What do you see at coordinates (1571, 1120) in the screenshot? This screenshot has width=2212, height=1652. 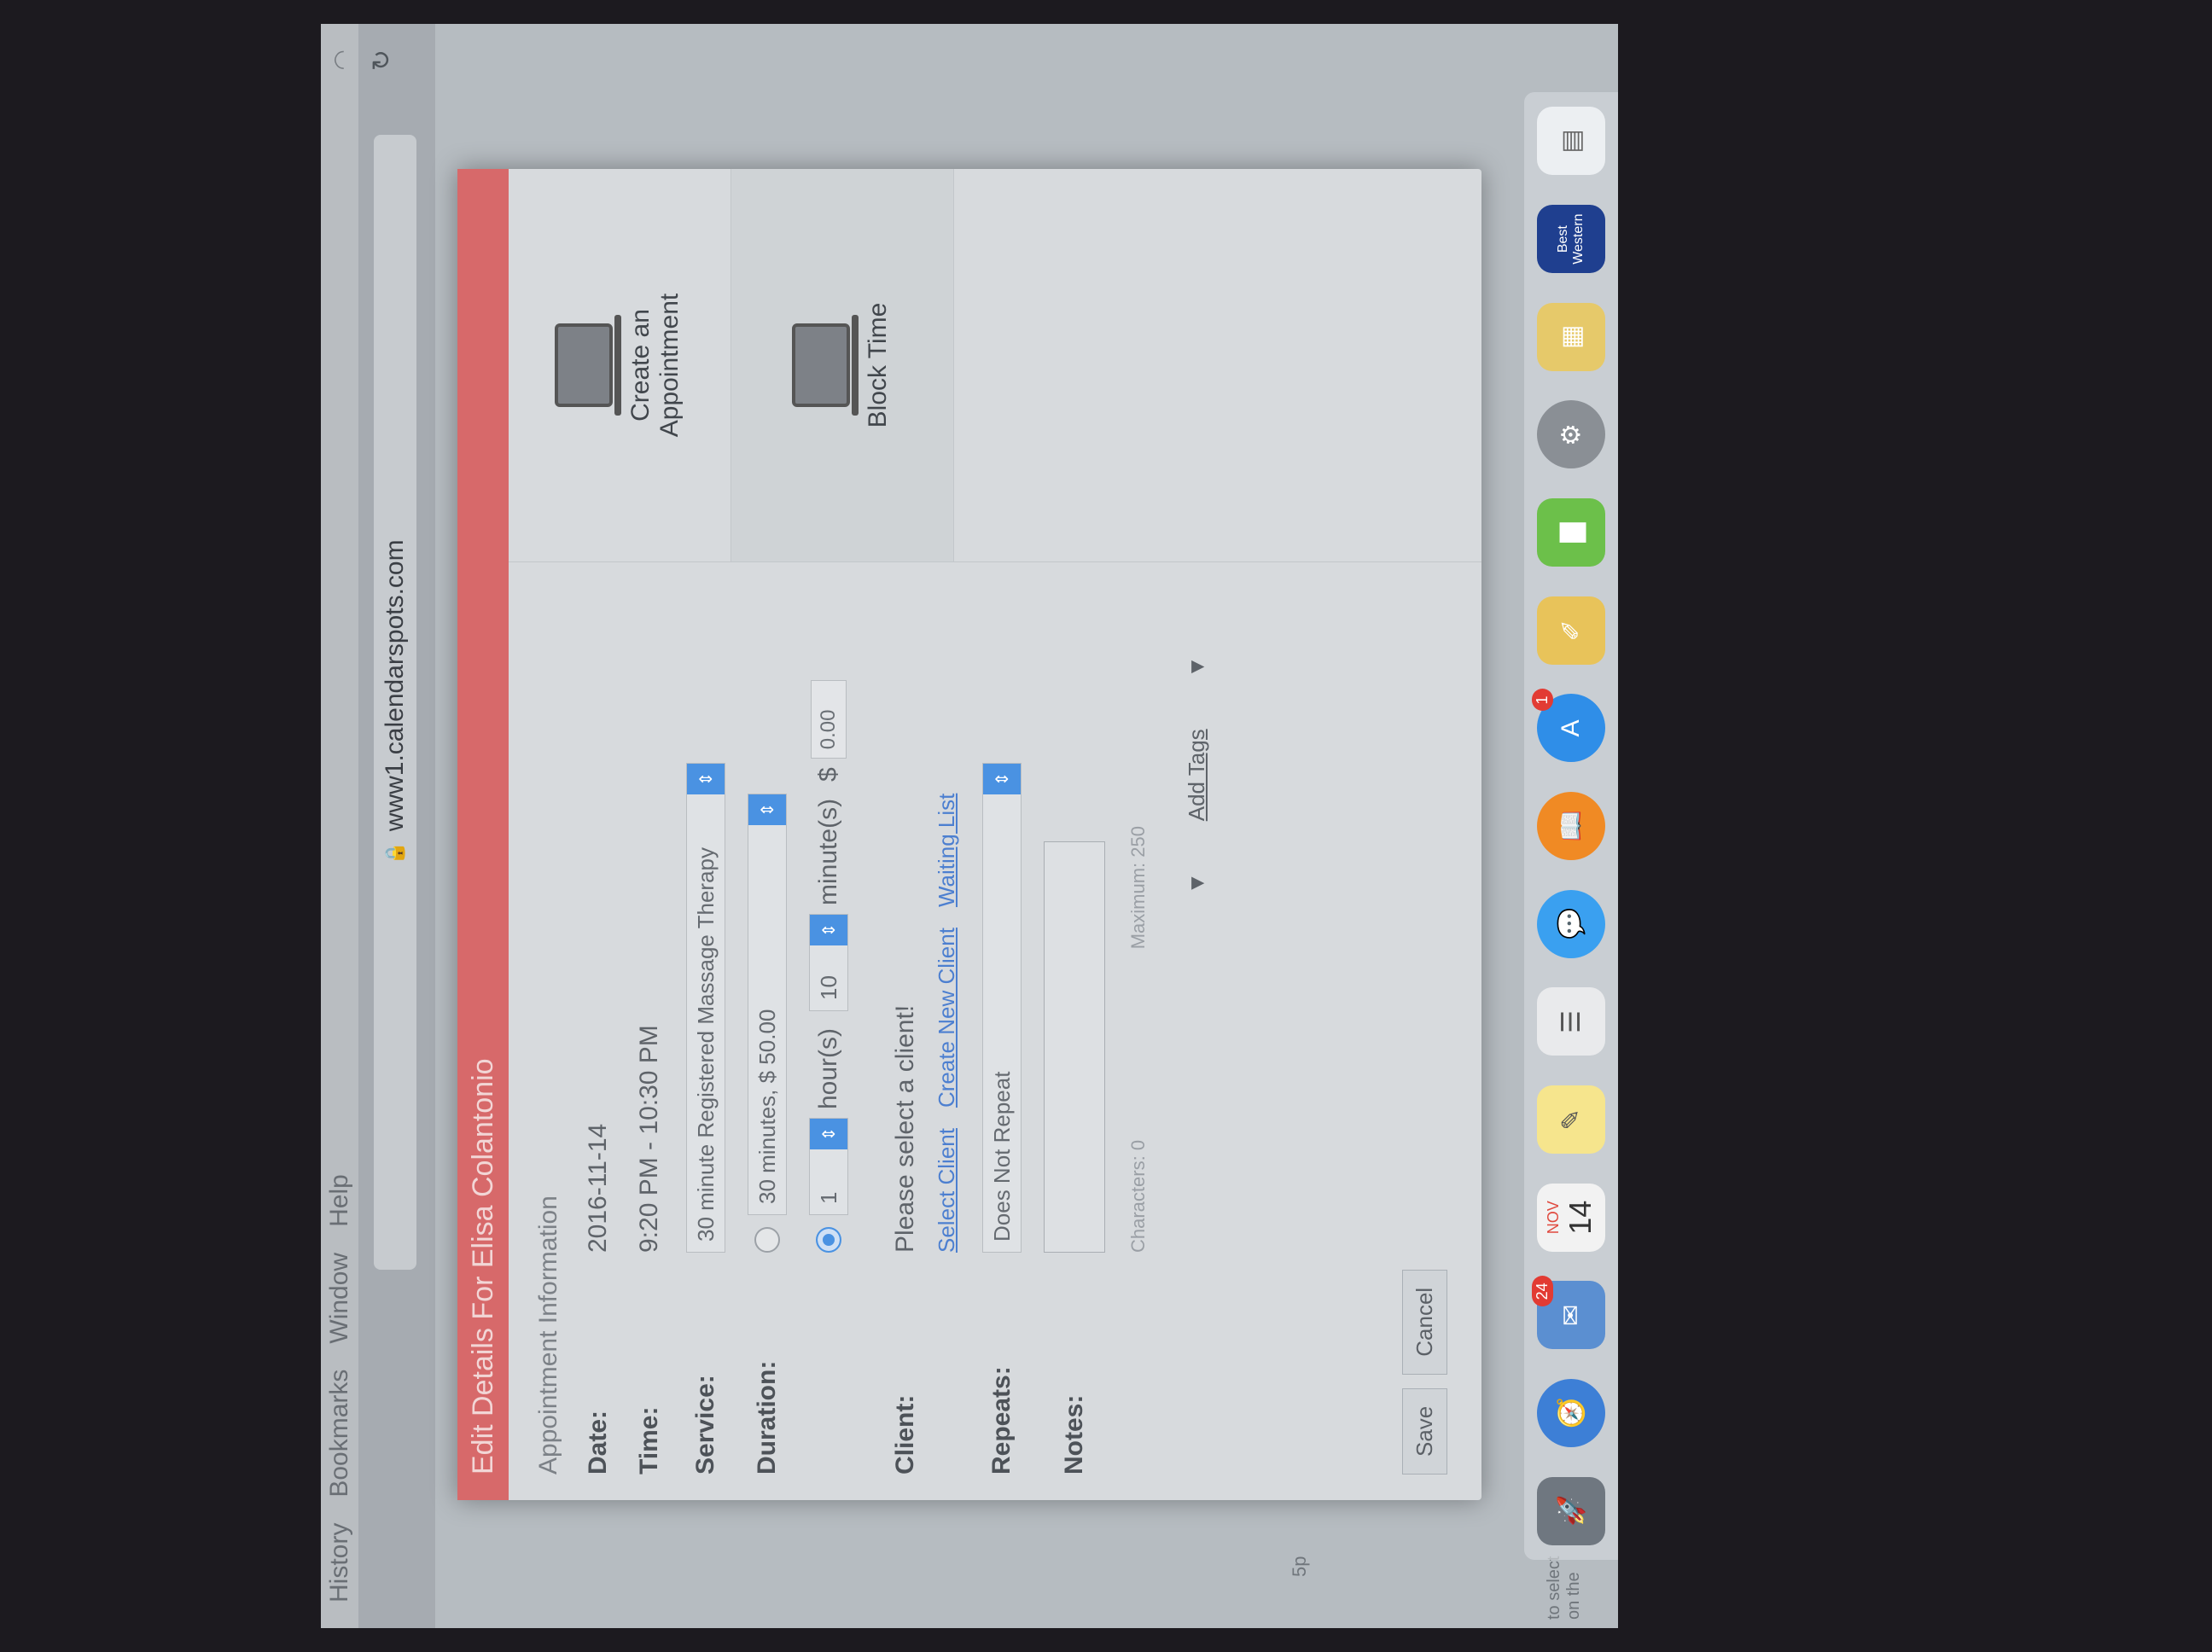 I see `notes-app-icon: ✎` at bounding box center [1571, 1120].